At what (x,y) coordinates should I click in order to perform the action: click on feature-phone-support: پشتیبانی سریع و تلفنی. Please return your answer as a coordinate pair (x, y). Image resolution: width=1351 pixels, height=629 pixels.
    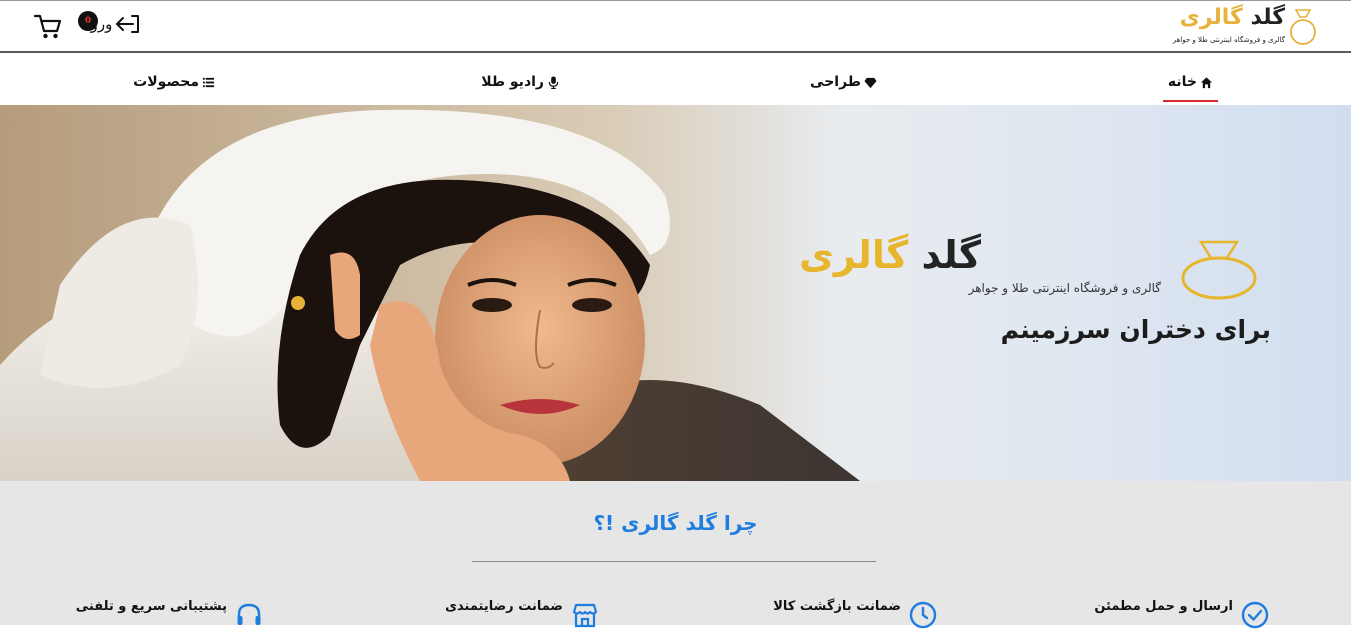
    Looking at the image, I should click on (169, 610).